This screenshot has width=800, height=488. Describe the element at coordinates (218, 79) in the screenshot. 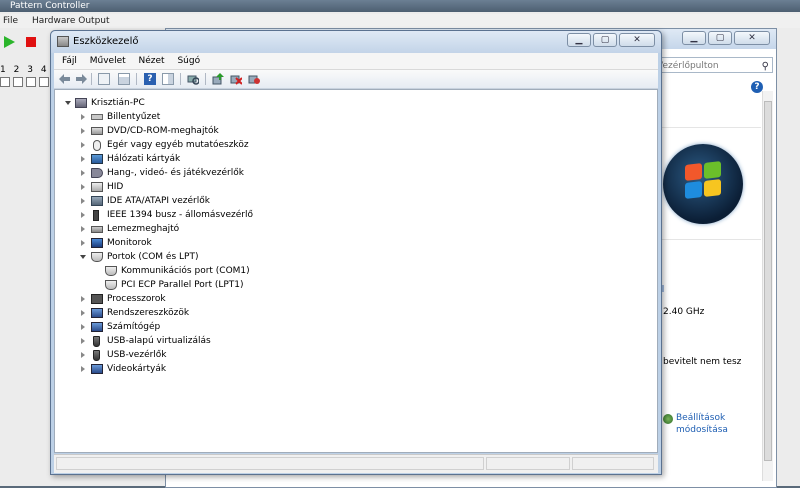

I see `update-driver-icon` at that location.